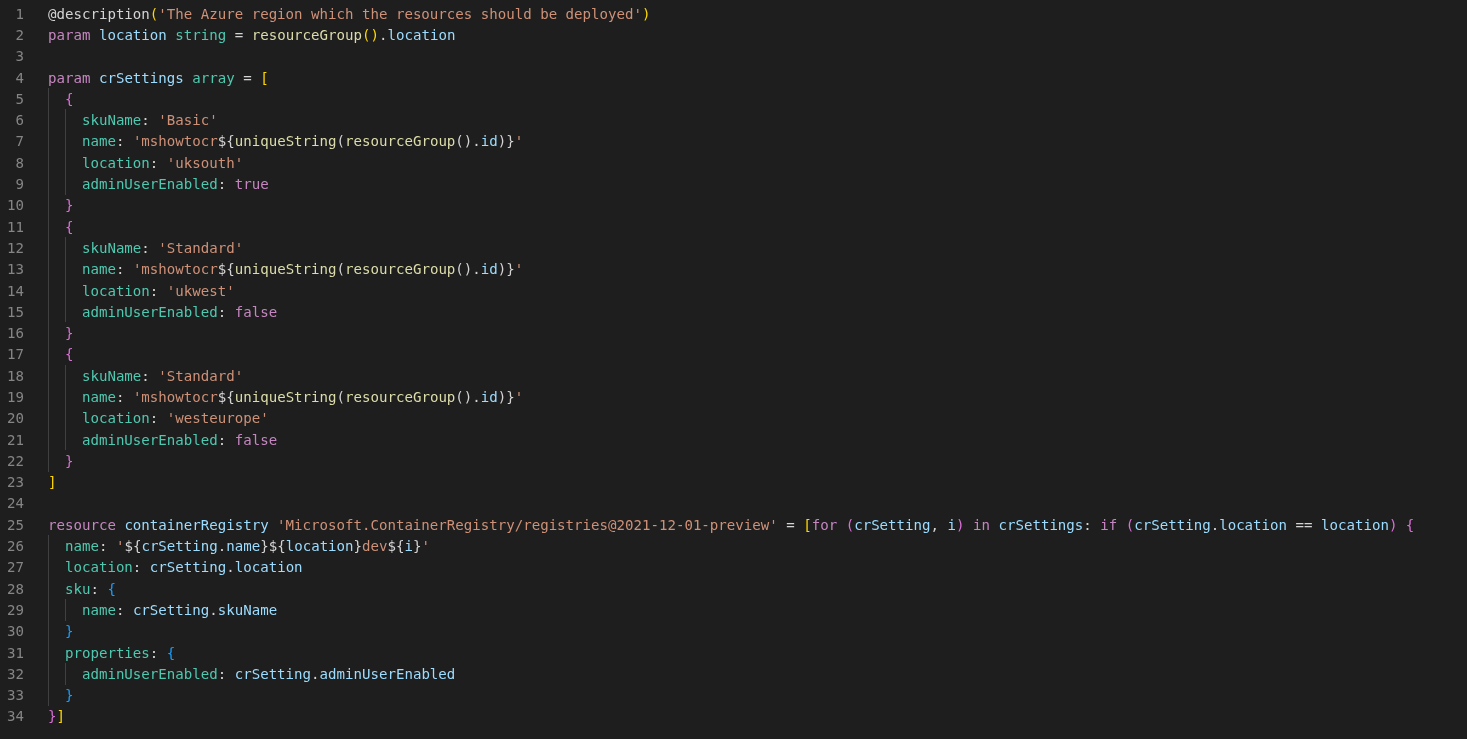 This screenshot has height=739, width=1467. Describe the element at coordinates (15, 567) in the screenshot. I see `line-number: 27` at that location.